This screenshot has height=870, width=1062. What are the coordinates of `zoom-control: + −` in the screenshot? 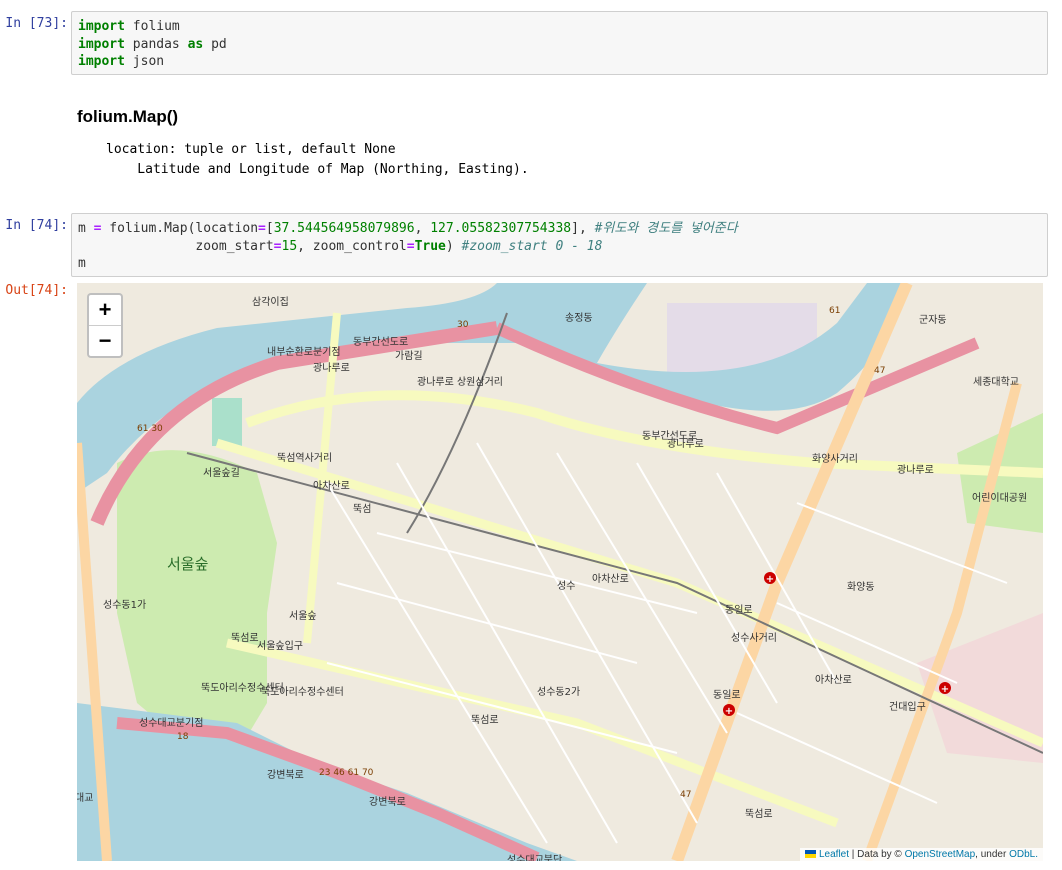 It's located at (105, 325).